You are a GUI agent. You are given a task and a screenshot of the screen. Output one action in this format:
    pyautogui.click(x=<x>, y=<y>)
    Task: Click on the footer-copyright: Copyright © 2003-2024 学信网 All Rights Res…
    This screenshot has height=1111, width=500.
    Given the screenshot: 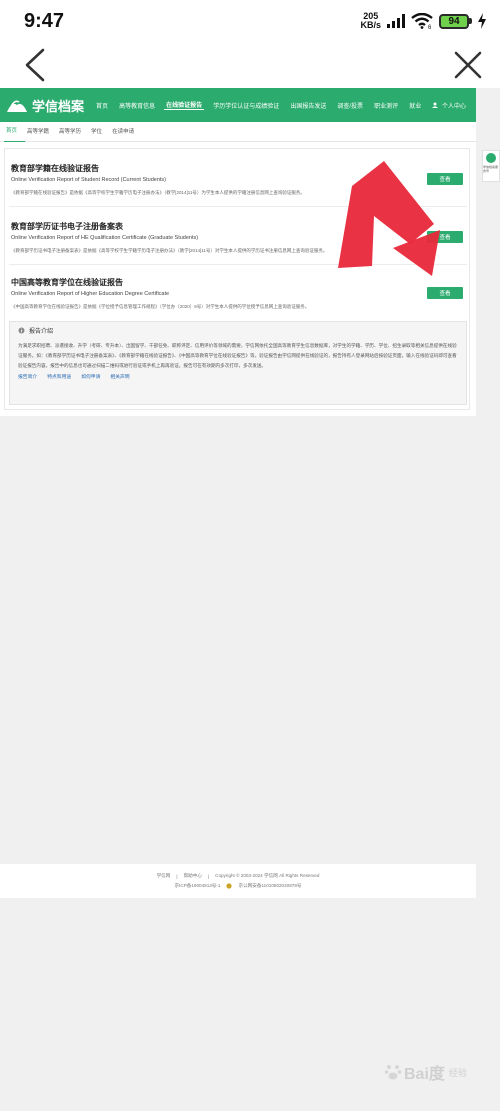 What is the action you would take?
    pyautogui.click(x=267, y=875)
    